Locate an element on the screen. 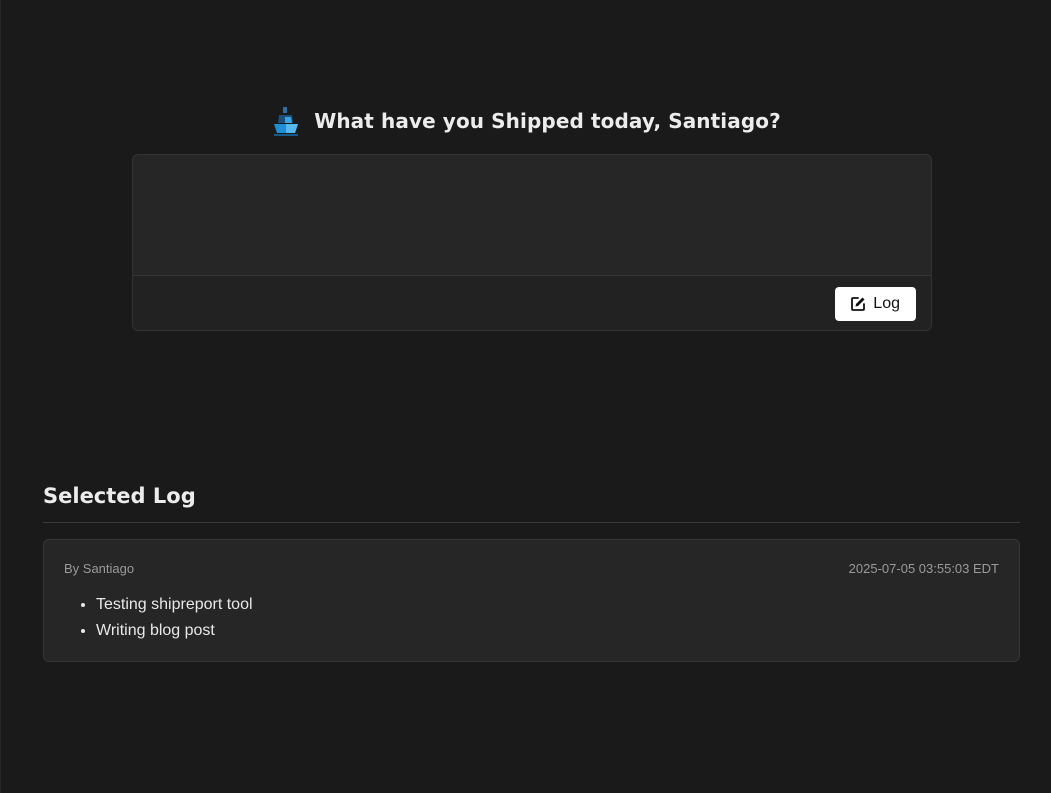  compose-header: What have you Shipped today, Santiago? is located at coordinates (526, 121).